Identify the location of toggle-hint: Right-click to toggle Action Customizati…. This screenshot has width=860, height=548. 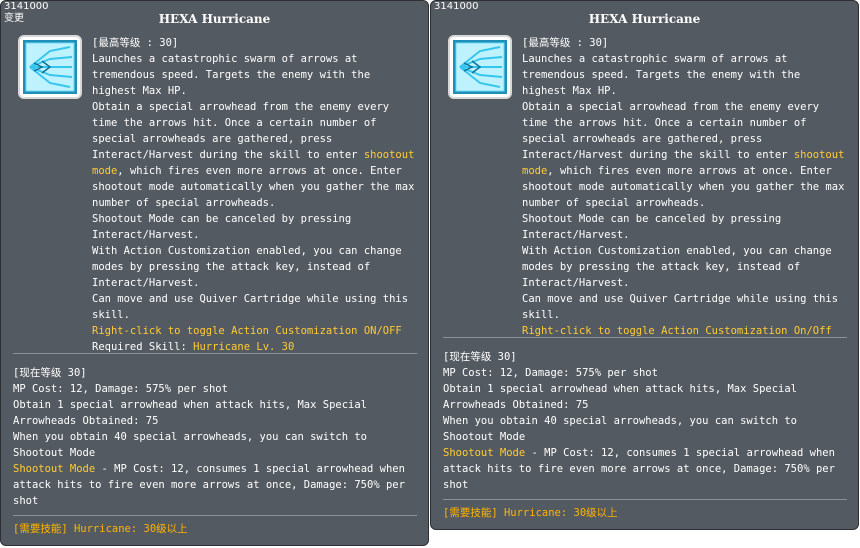
(247, 331).